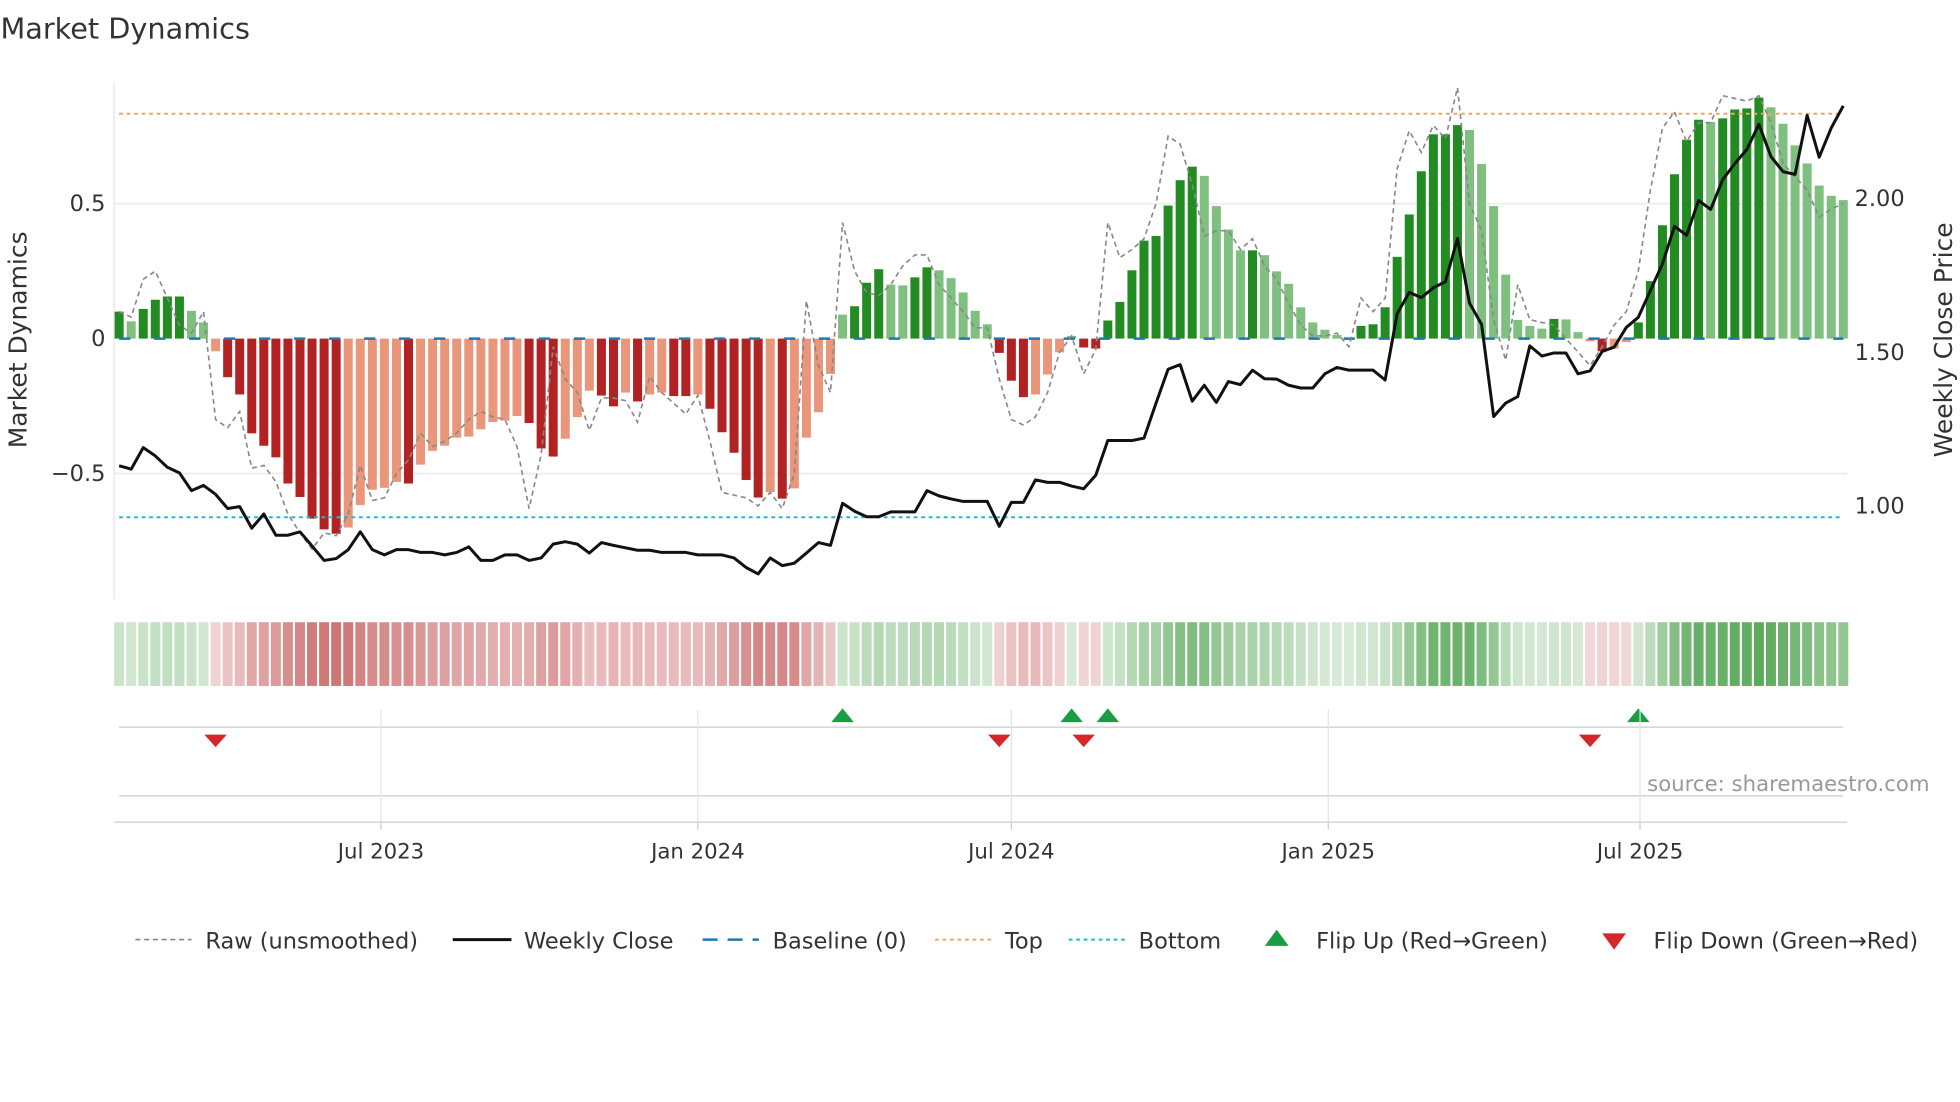 The image size is (1960, 1102). I want to click on y2-tick-label: 2.00, so click(1880, 199).